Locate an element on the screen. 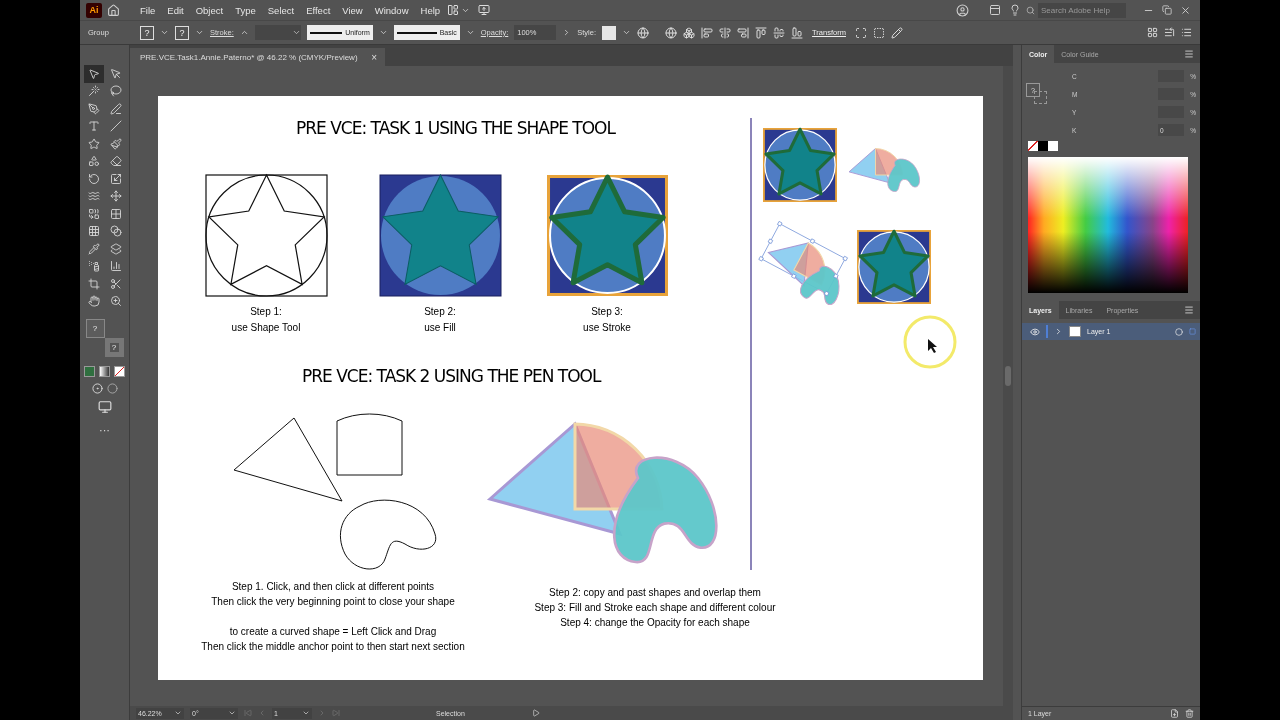 This screenshot has height=720, width=1280. menu-item: Effect is located at coordinates (318, 10).